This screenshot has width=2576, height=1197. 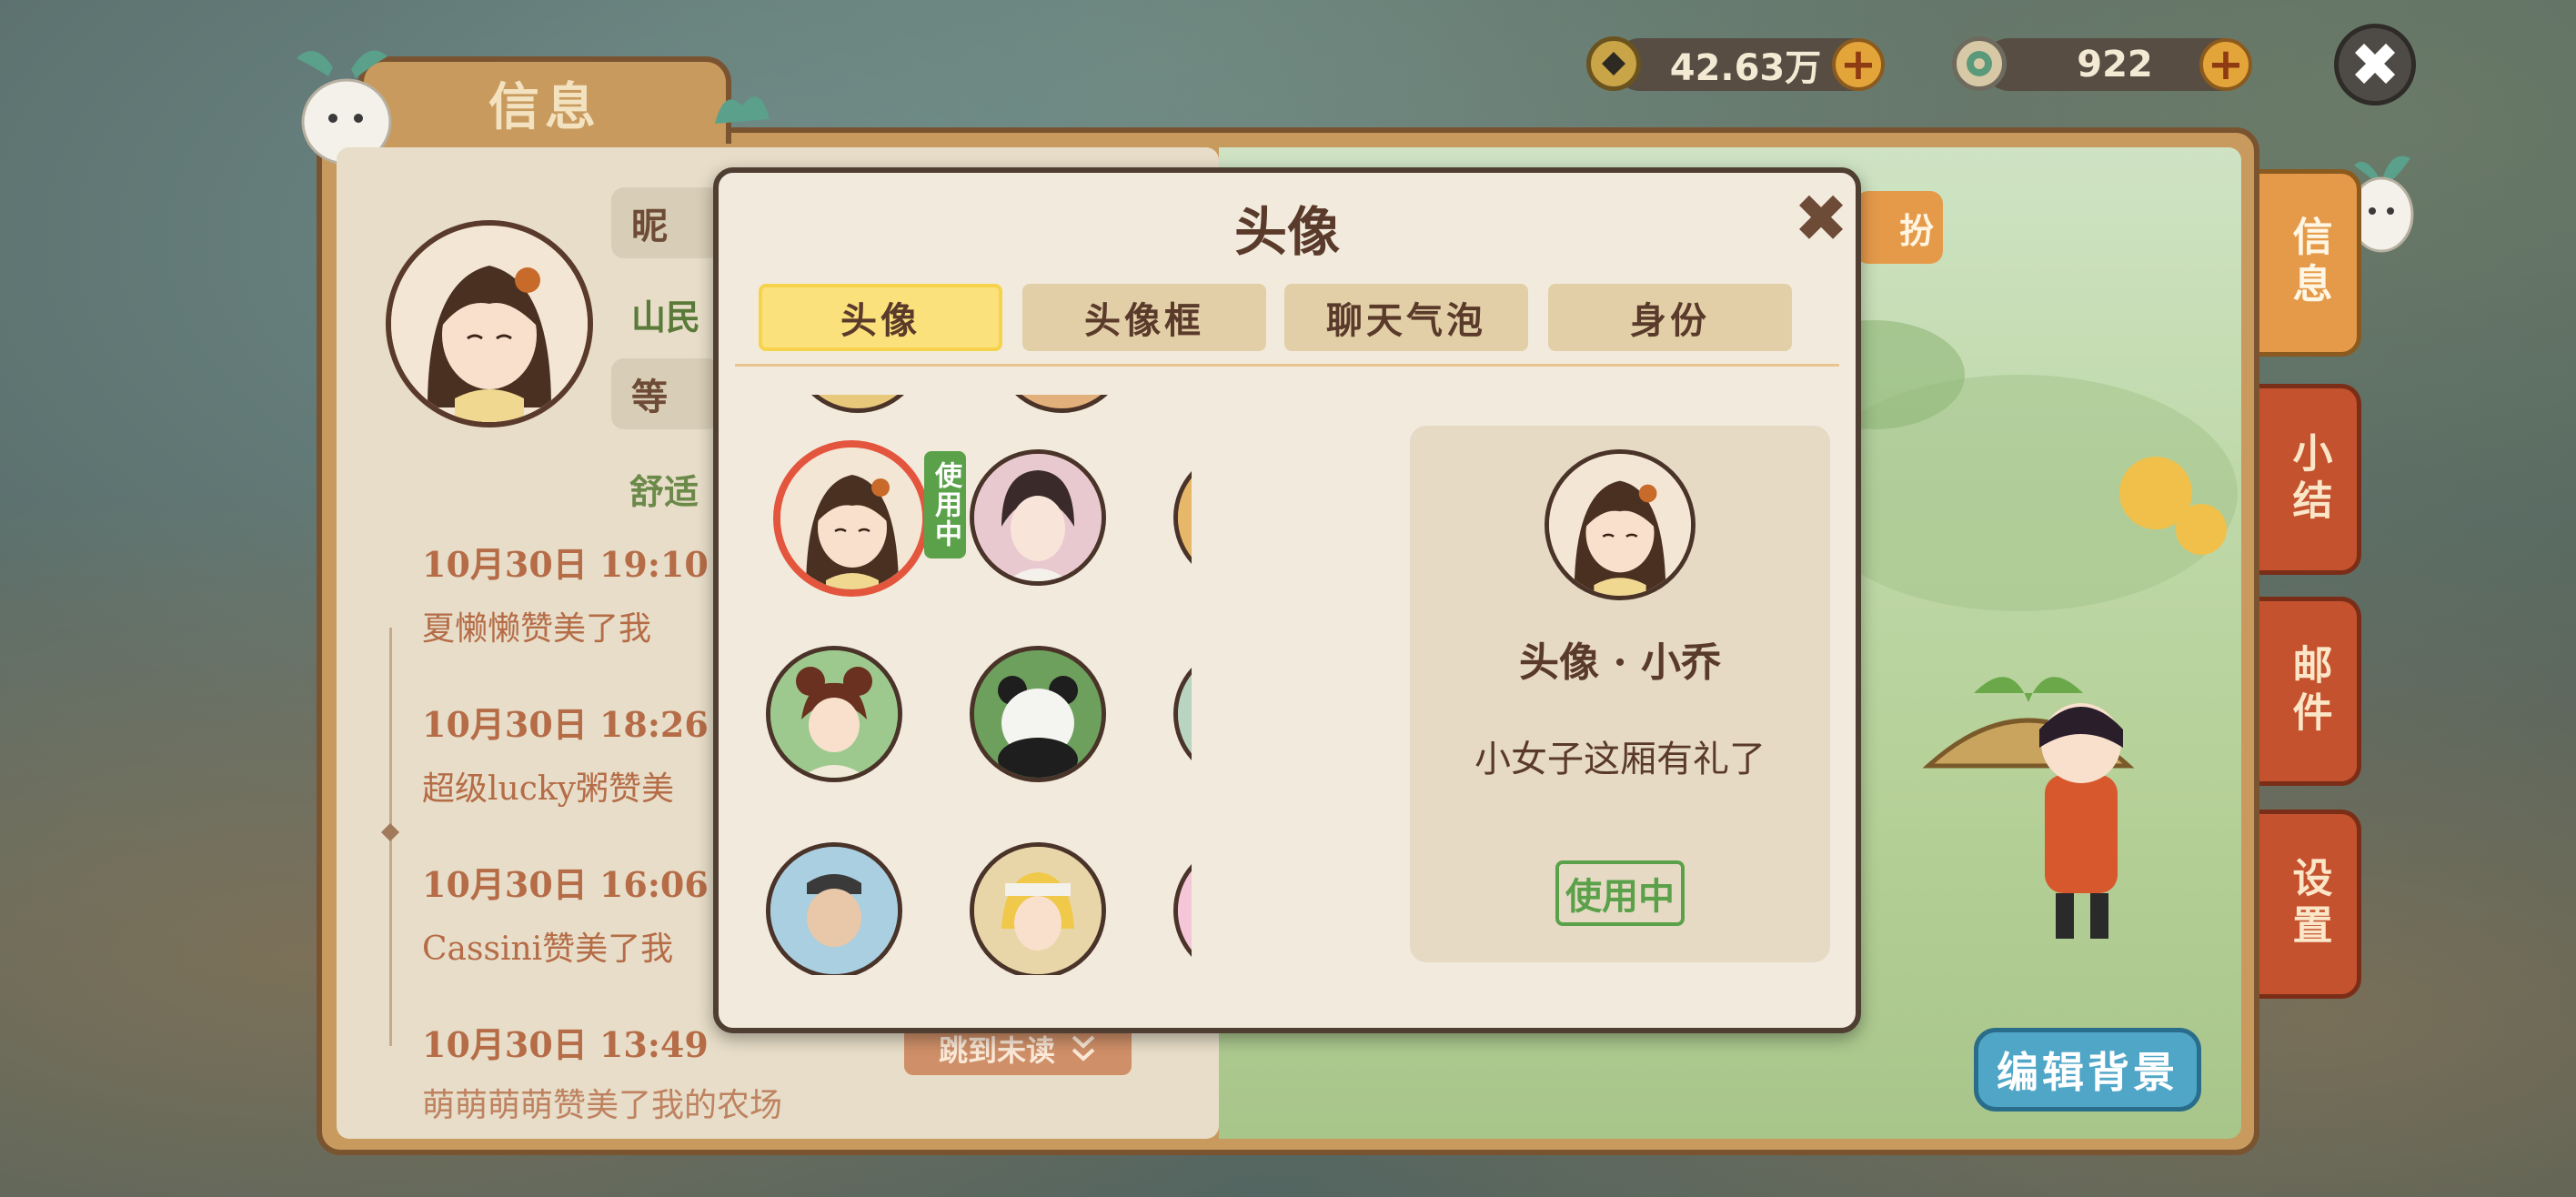 What do you see at coordinates (390, 832) in the screenshot?
I see `timeline-marker-icon` at bounding box center [390, 832].